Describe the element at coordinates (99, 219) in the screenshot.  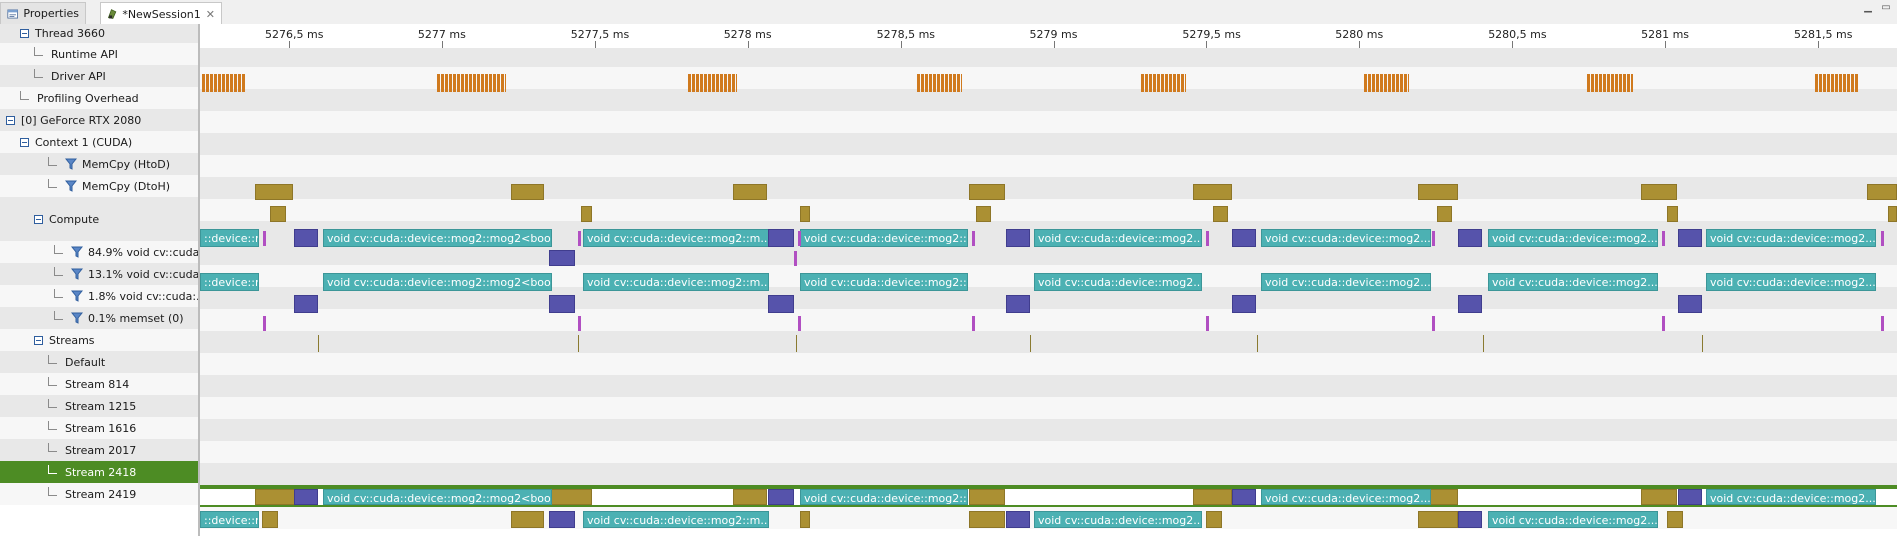
I see `tree-row-compute: Compute` at that location.